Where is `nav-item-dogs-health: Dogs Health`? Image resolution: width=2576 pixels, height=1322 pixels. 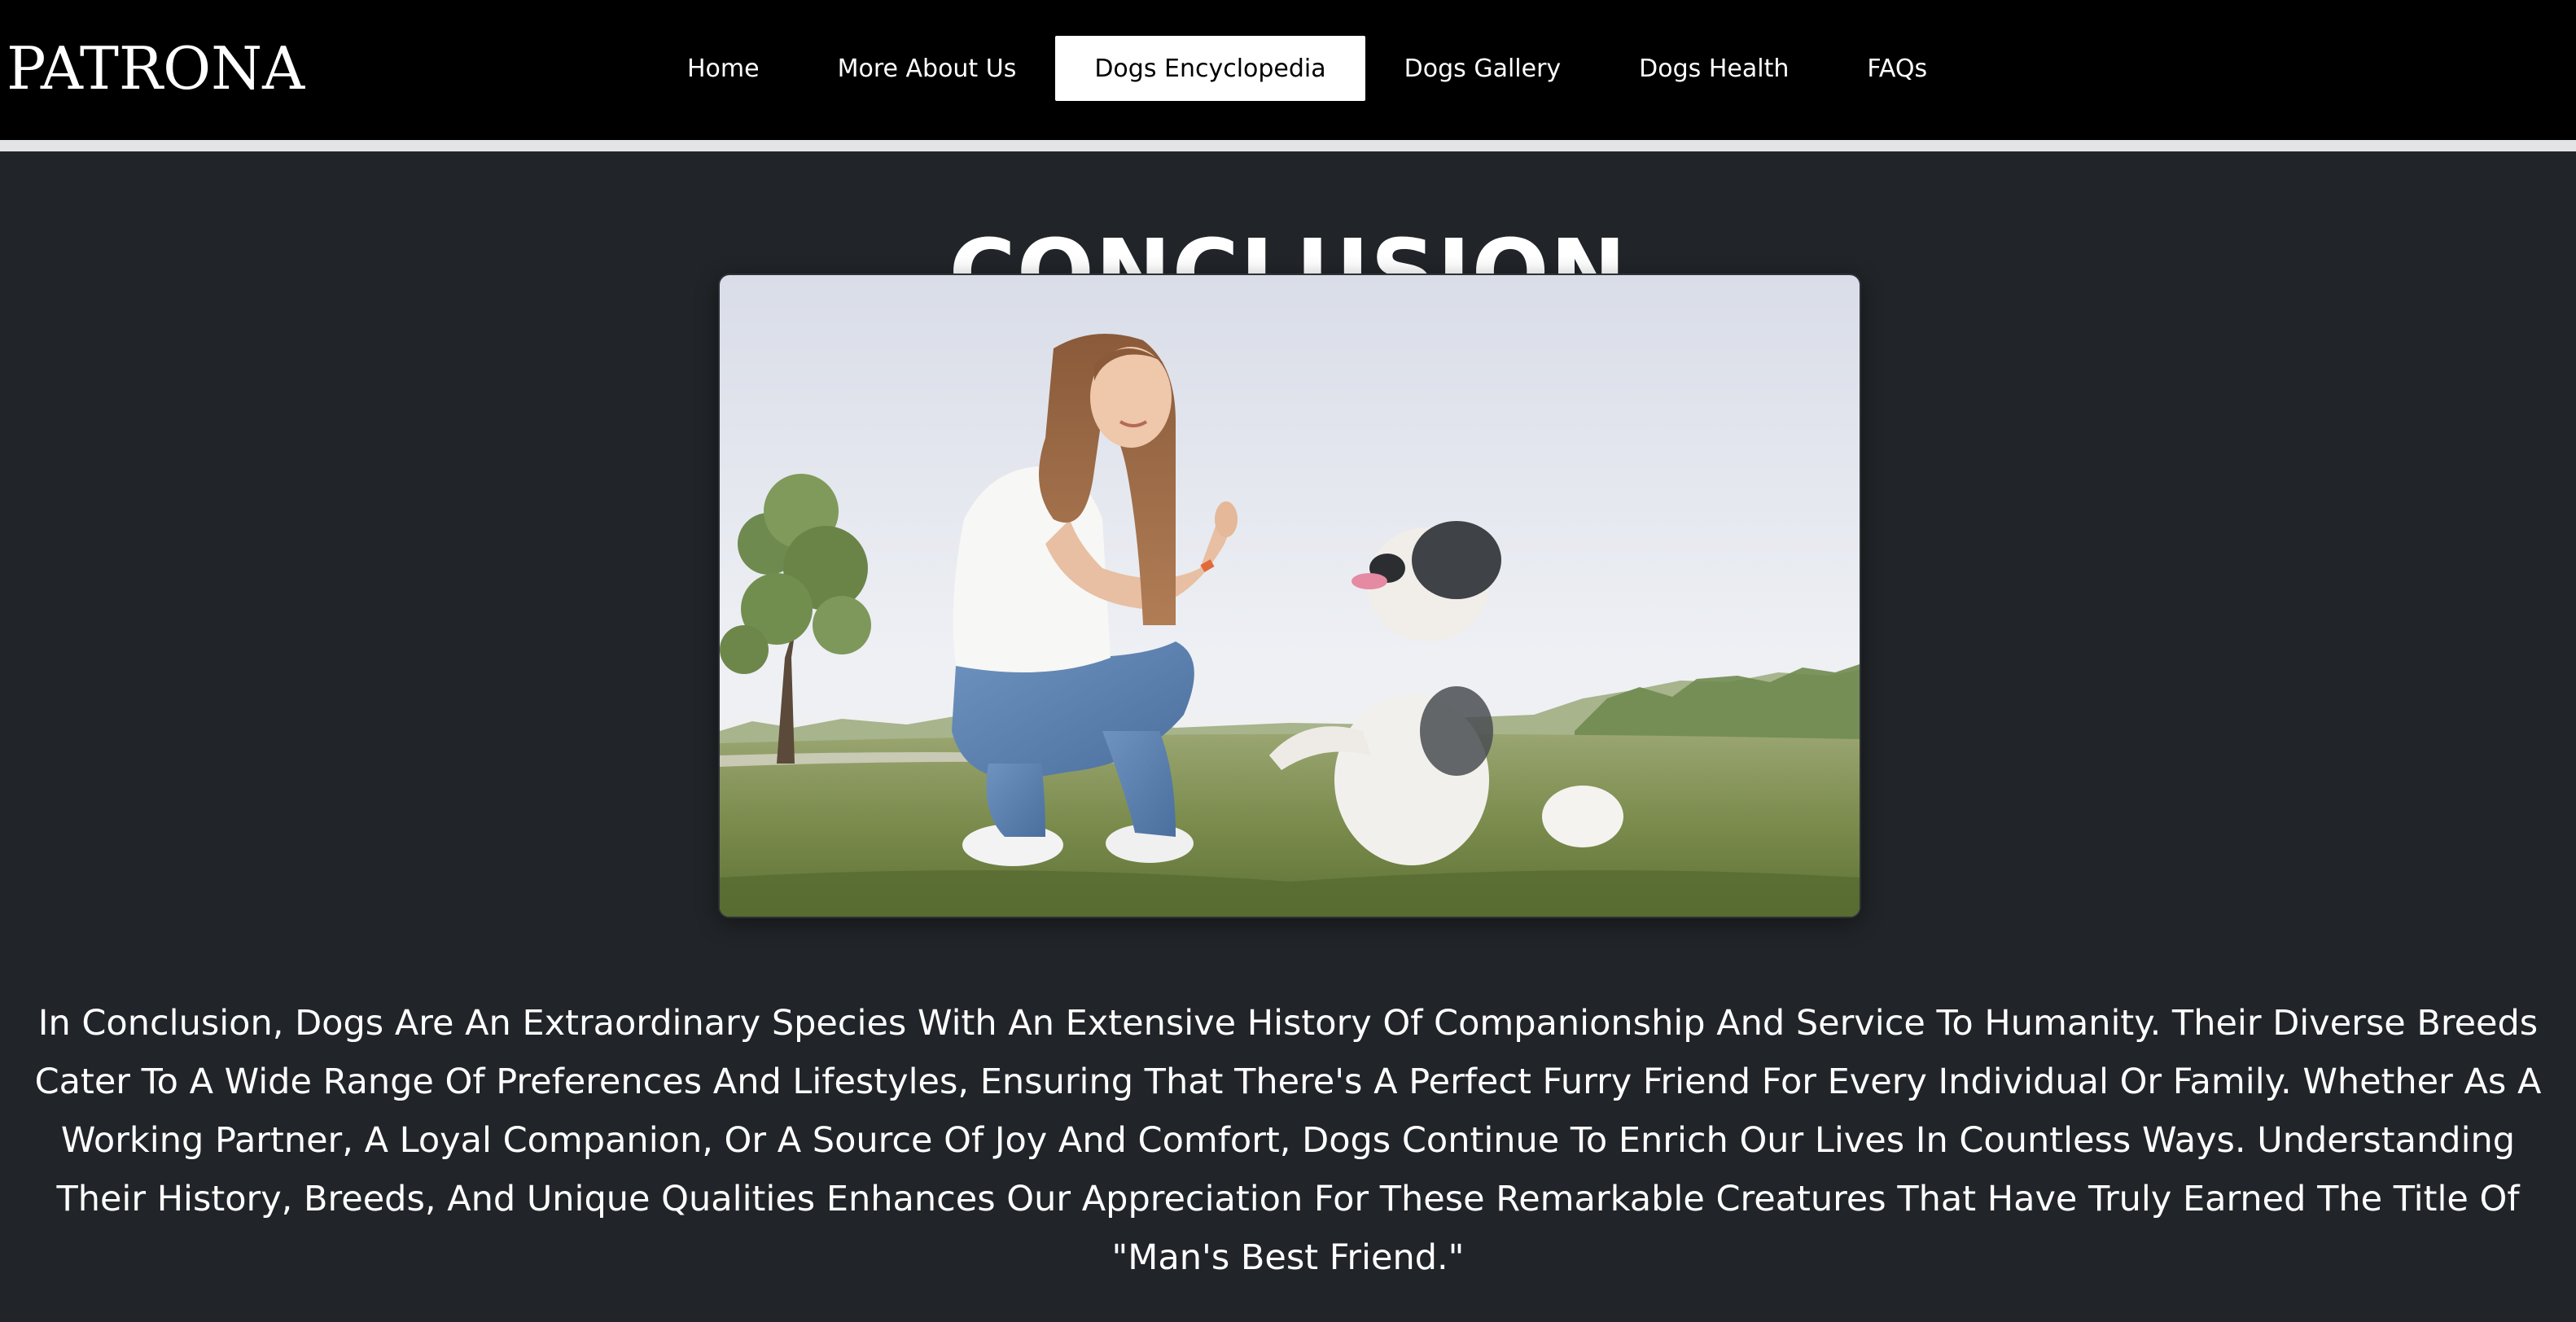
nav-item-dogs-health: Dogs Health is located at coordinates (1714, 68).